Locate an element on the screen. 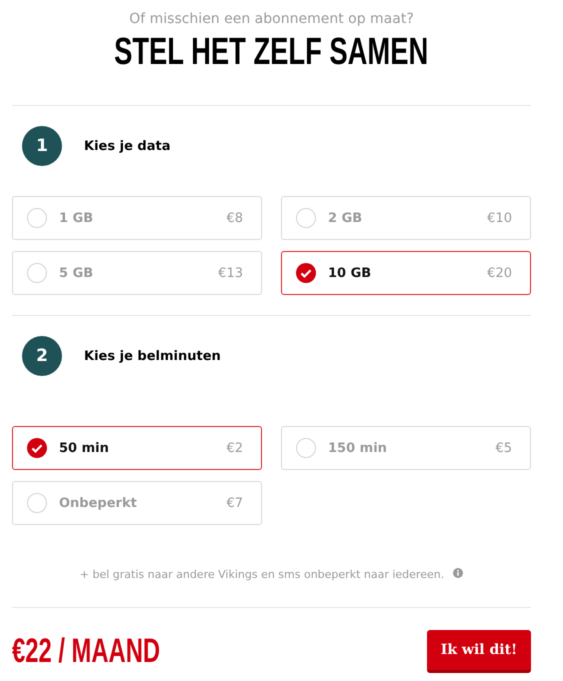  option-price: €10 is located at coordinates (499, 218).